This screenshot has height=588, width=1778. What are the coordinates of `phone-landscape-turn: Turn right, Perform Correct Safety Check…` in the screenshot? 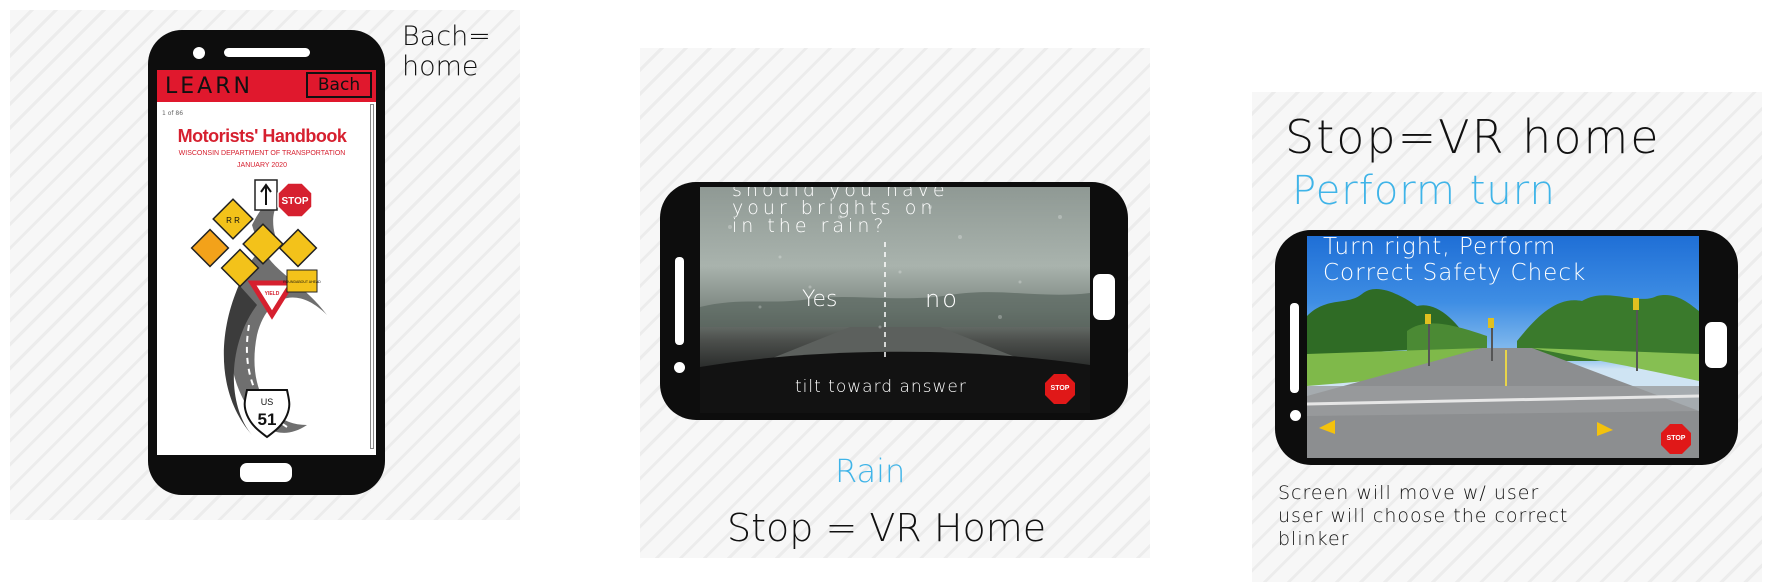 It's located at (1506, 347).